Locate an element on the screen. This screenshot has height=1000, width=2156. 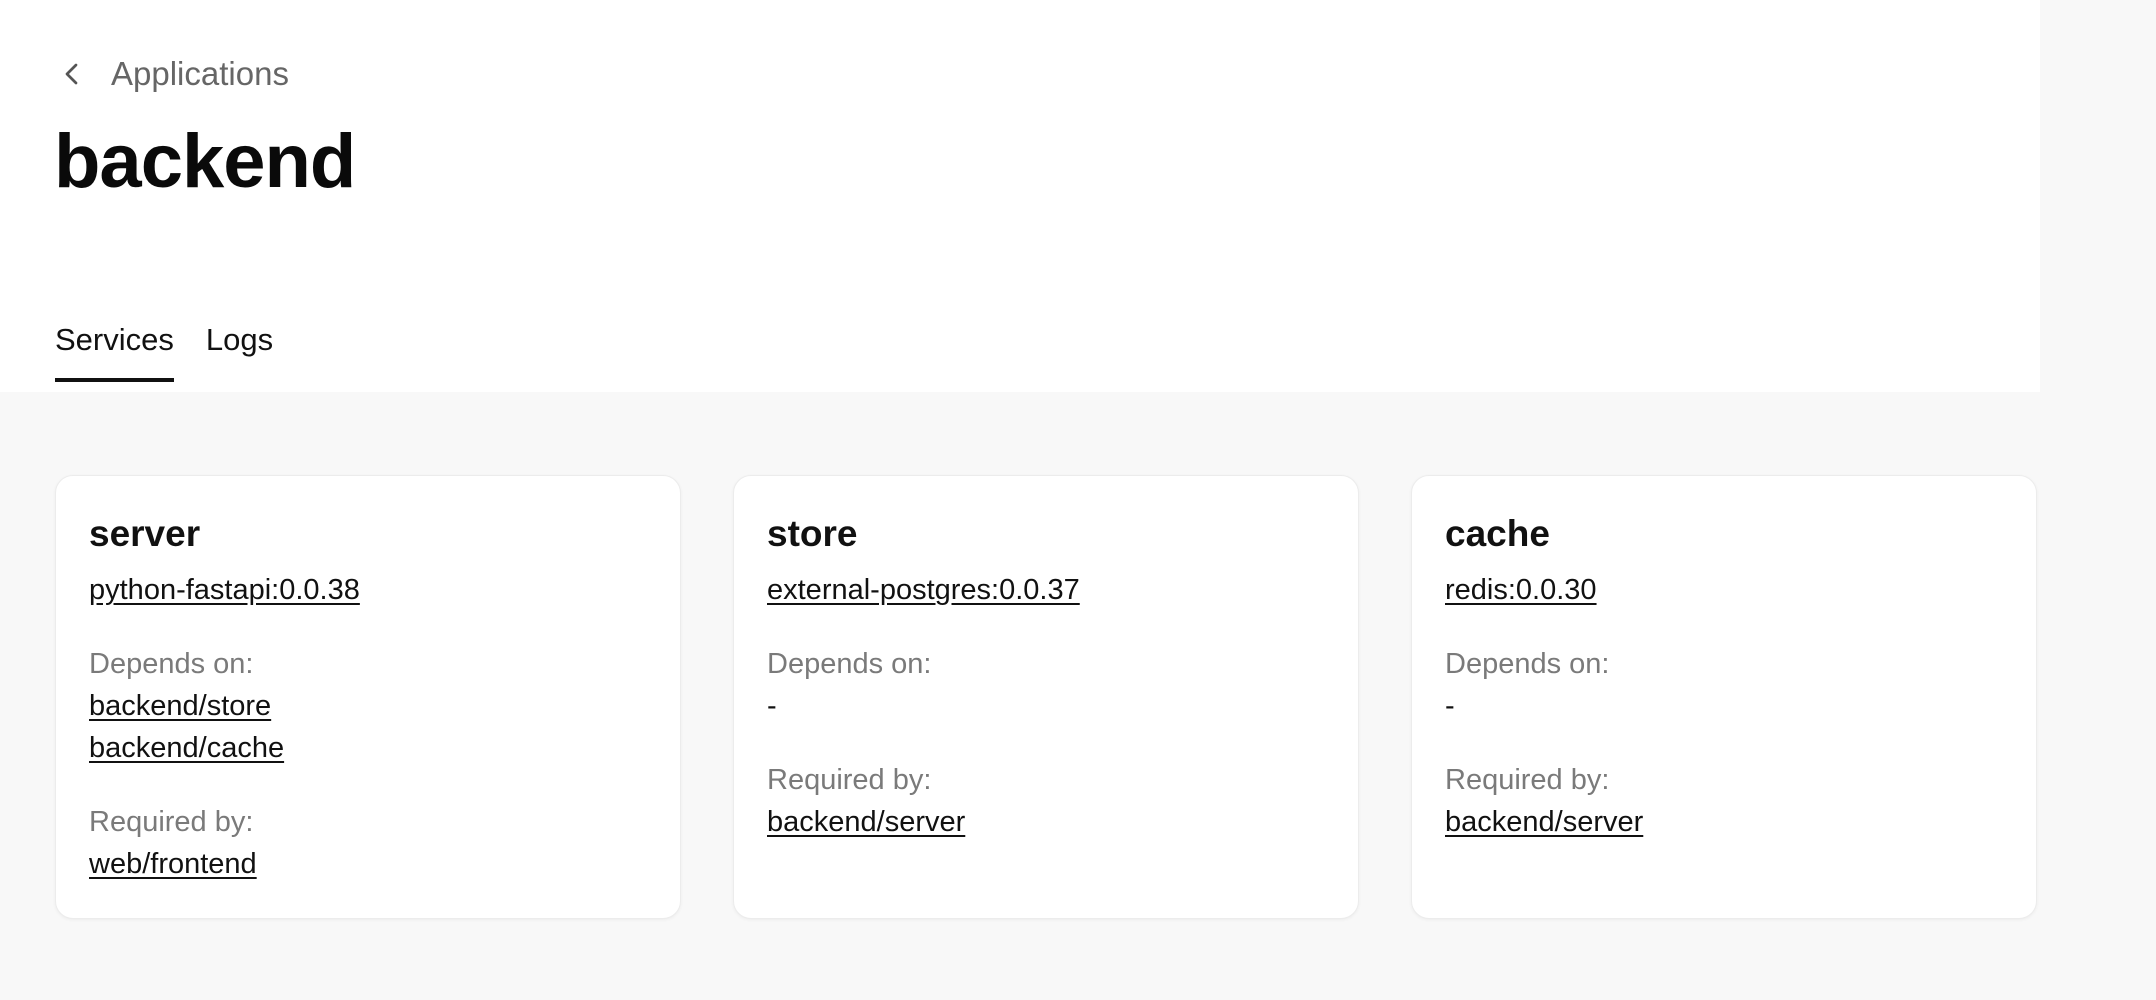
required-by-section: Required by: web/frontend is located at coordinates (368, 843).